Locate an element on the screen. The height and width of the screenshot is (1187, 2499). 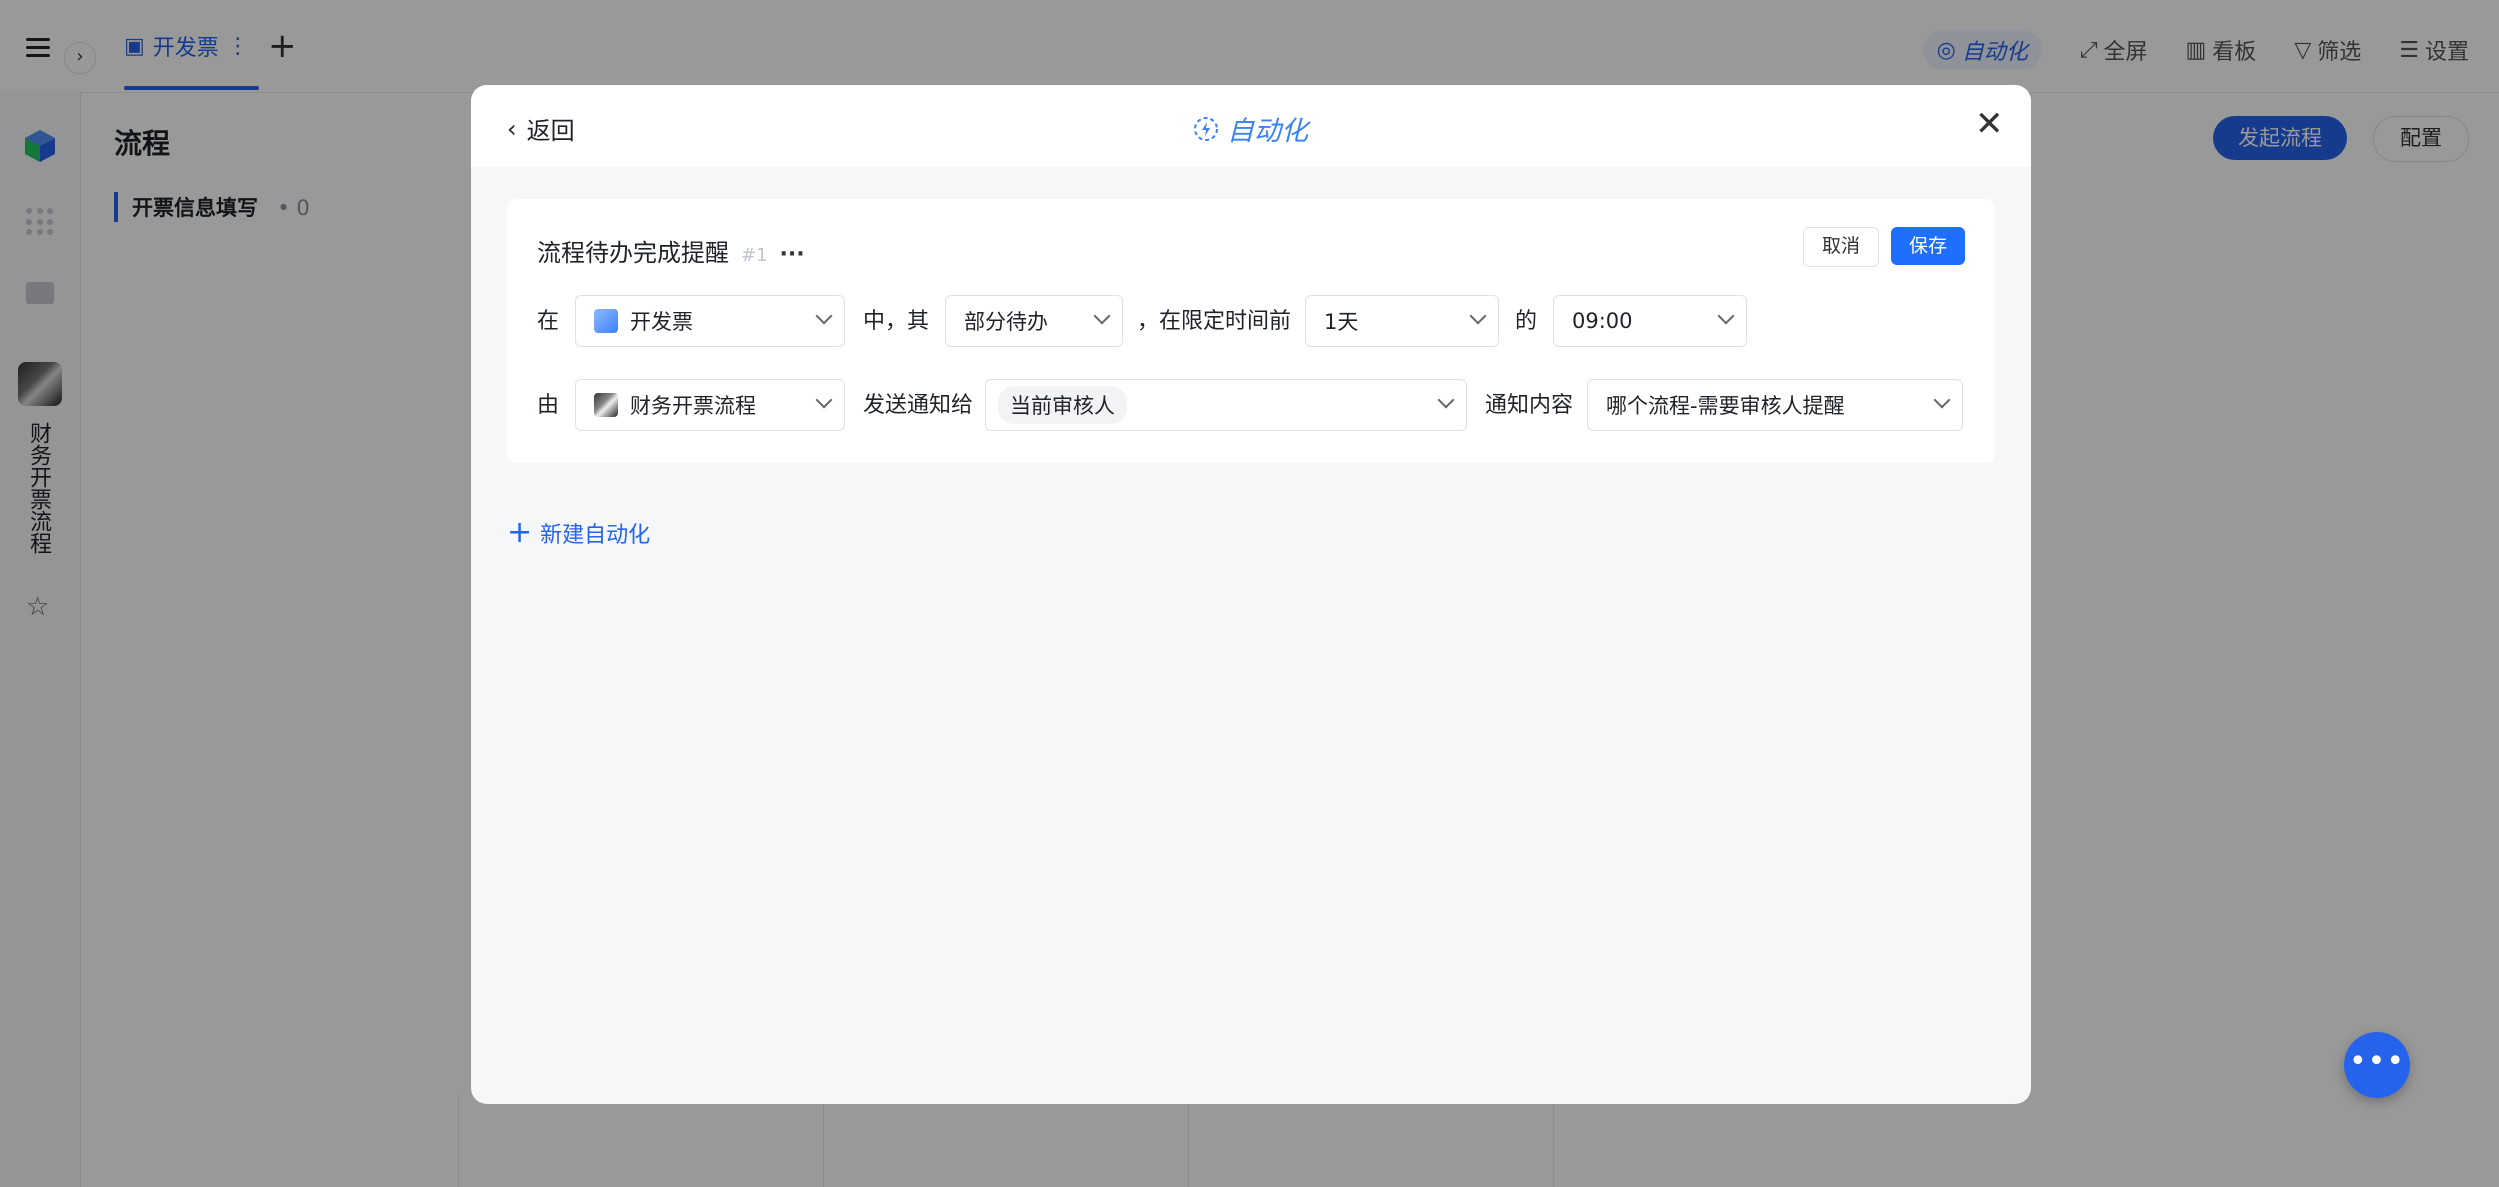
cancel-button: 取消 is located at coordinates (1841, 247).